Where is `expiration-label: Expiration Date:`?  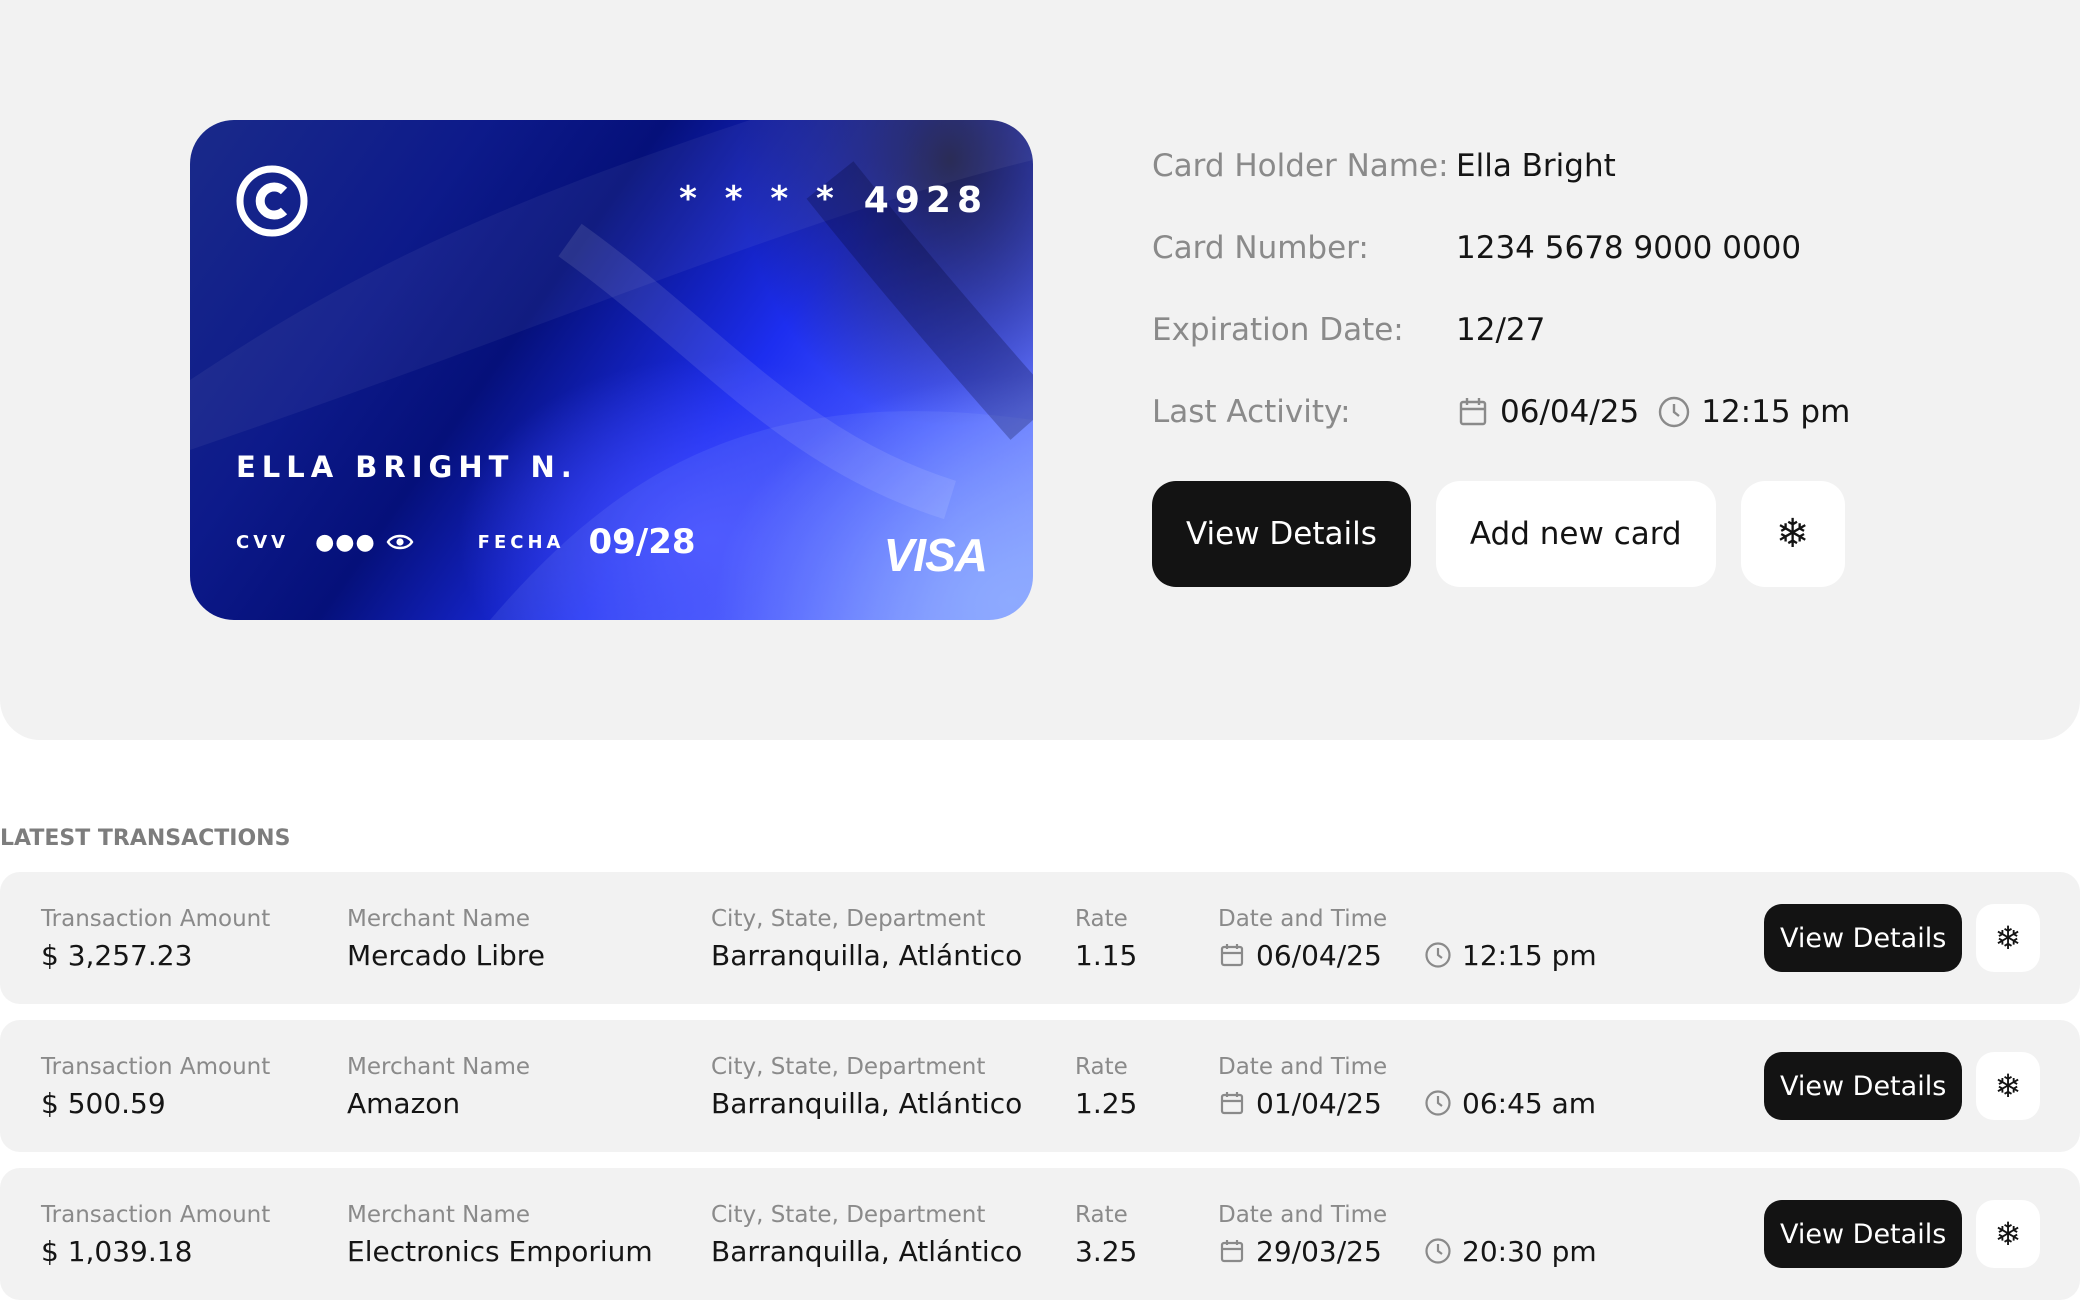
expiration-label: Expiration Date: is located at coordinates (1278, 330).